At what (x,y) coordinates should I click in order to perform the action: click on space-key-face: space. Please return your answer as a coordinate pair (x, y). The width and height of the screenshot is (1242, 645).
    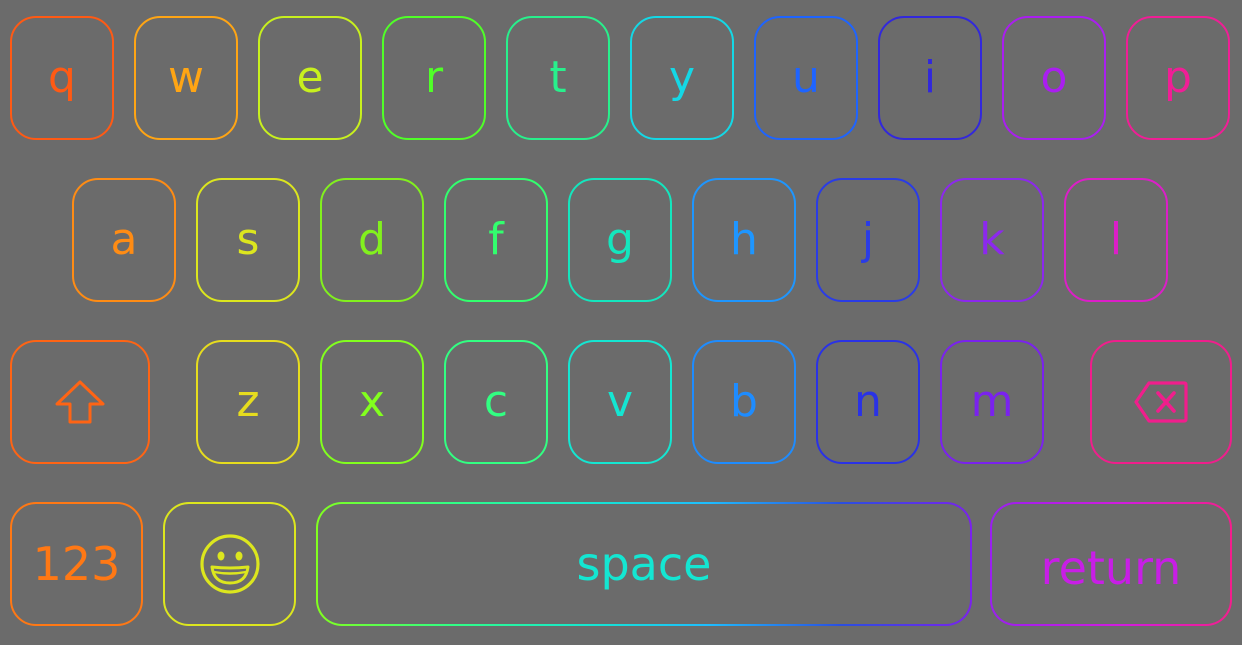
    Looking at the image, I should click on (644, 564).